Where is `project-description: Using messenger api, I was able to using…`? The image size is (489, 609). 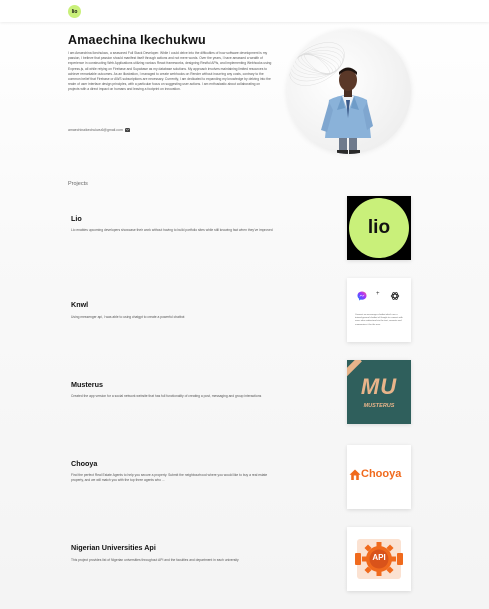 project-description: Using messenger api, I was able to using… is located at coordinates (128, 317).